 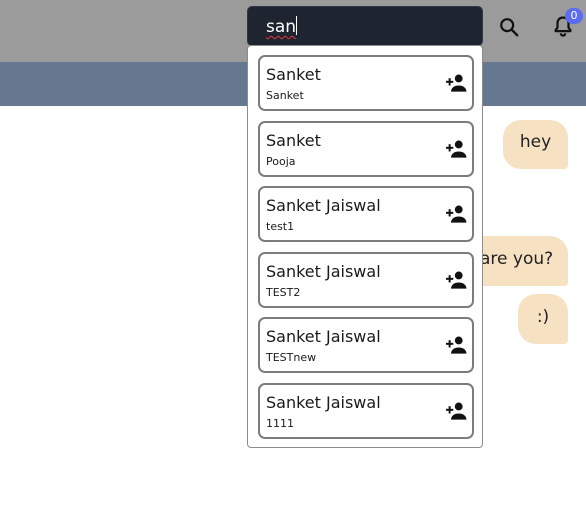 What do you see at coordinates (285, 95) in the screenshot?
I see `result-username: Sanket` at bounding box center [285, 95].